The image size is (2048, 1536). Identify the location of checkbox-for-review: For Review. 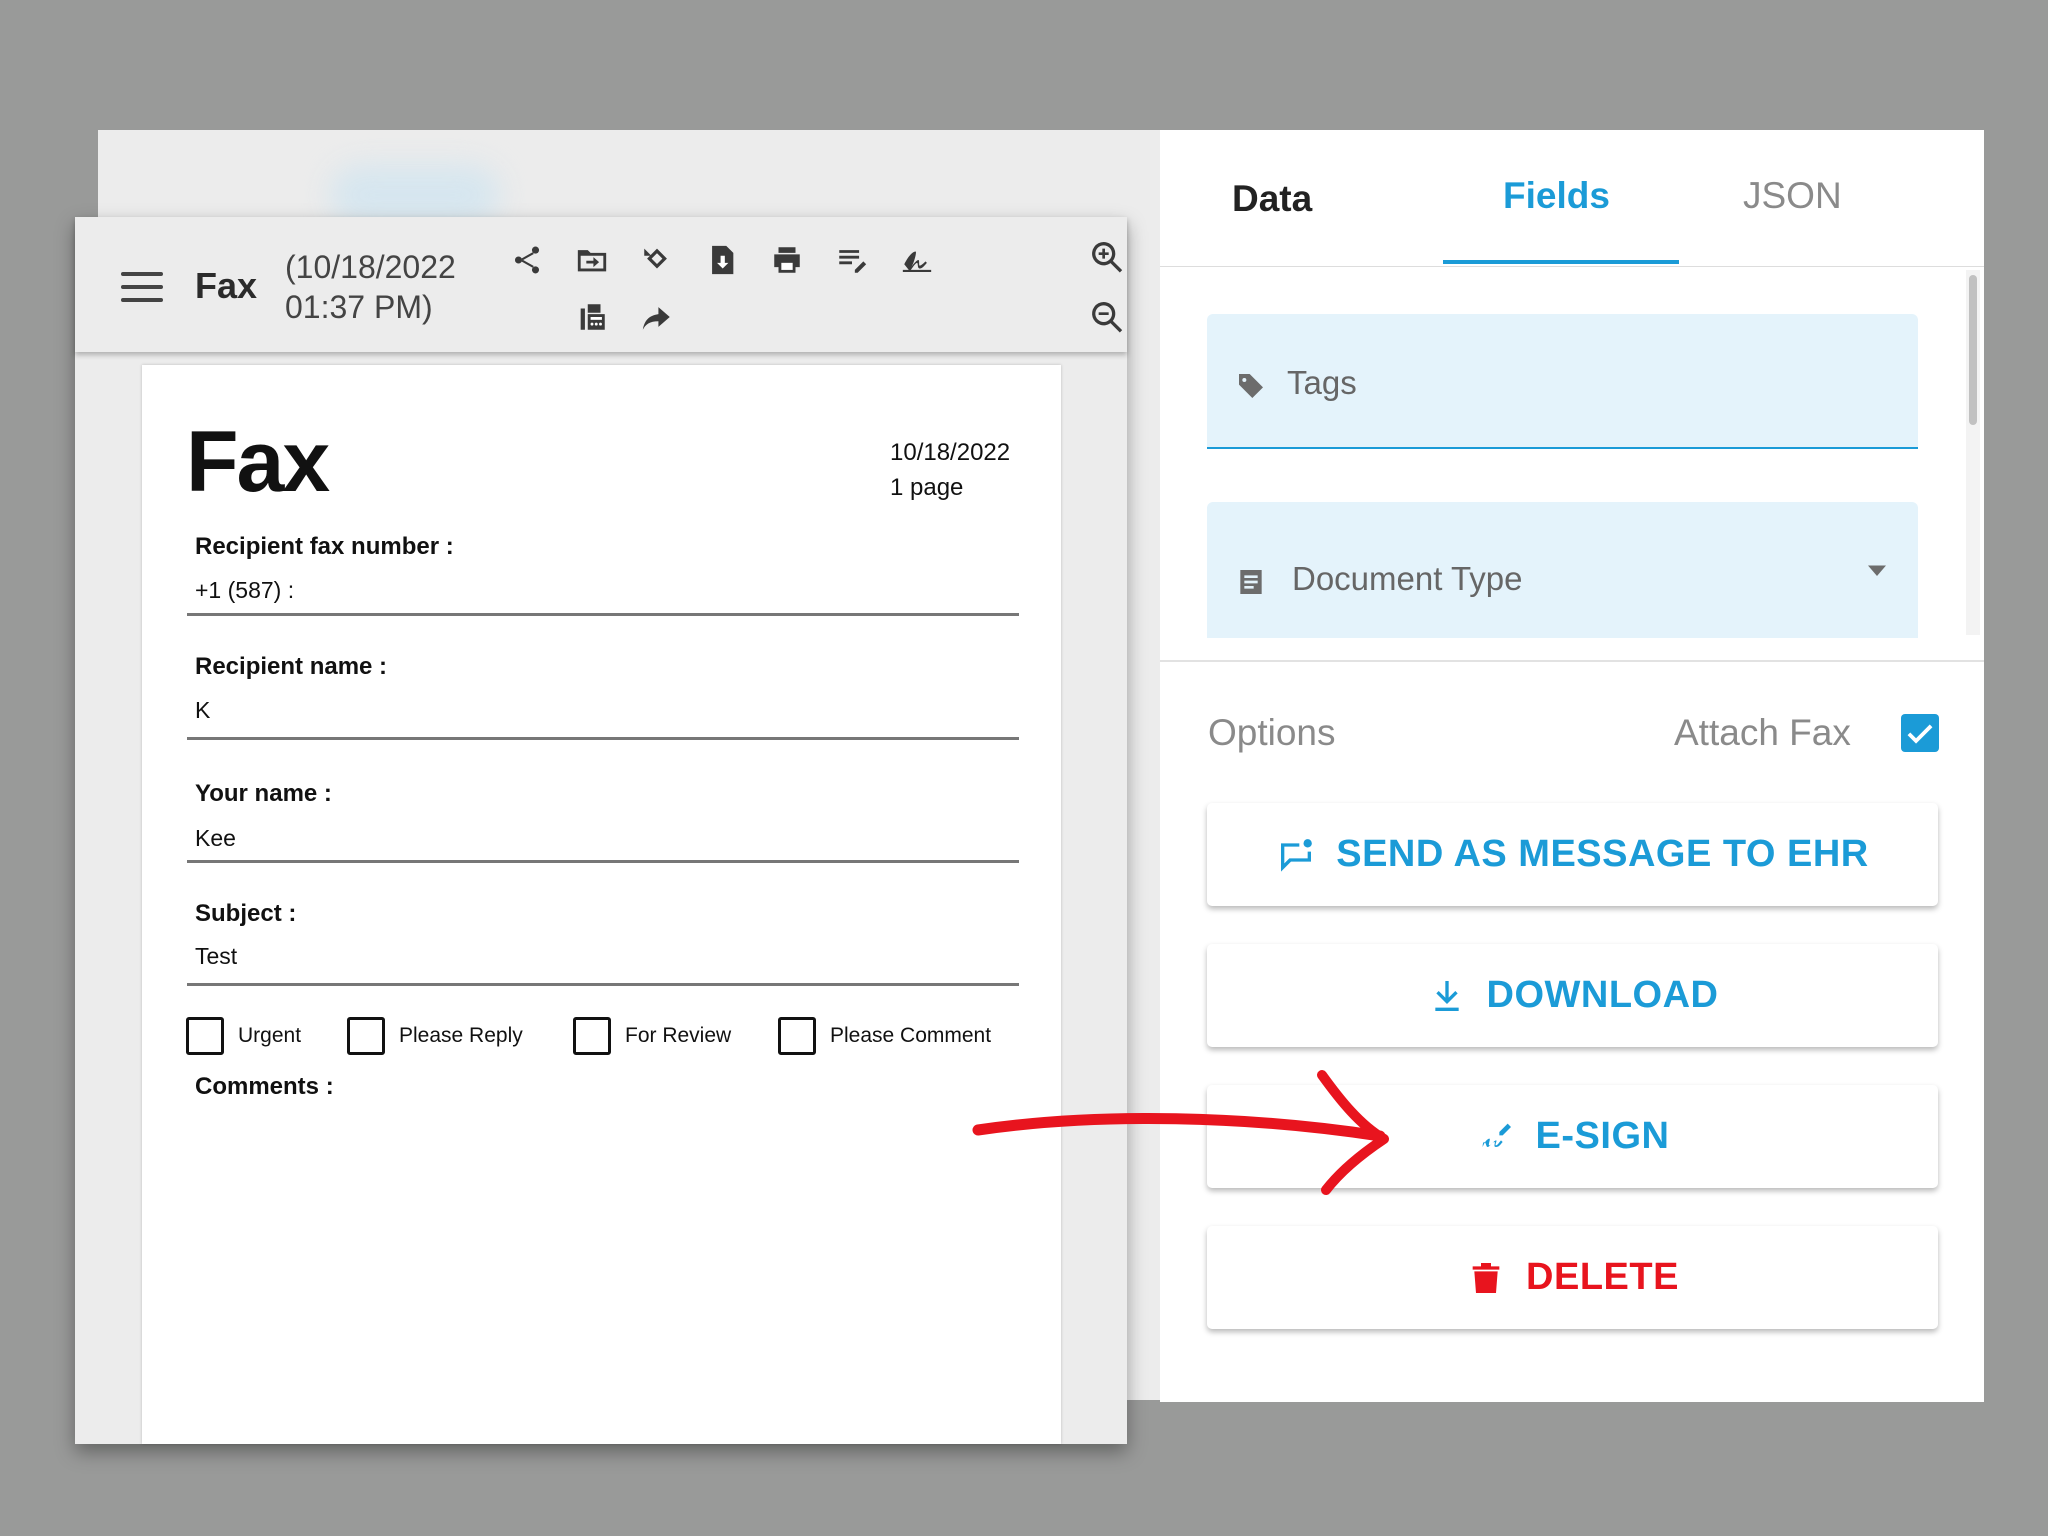
(652, 1036).